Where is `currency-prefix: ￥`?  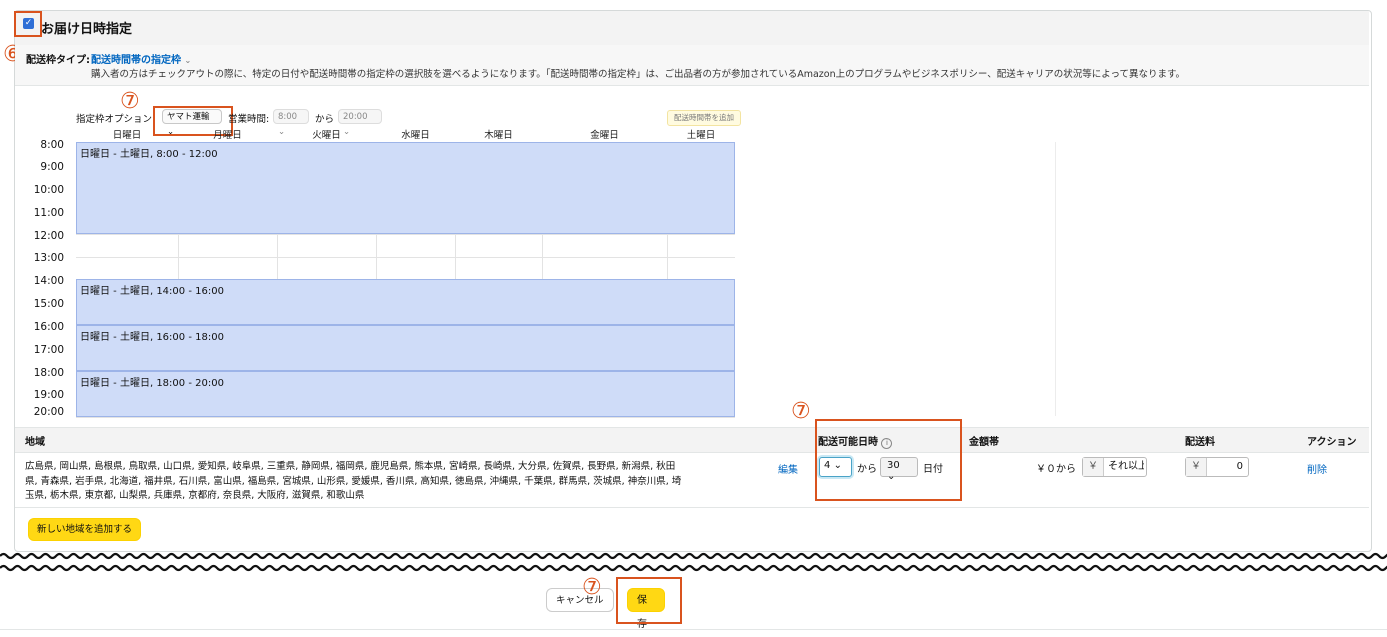 currency-prefix: ￥ is located at coordinates (1093, 467).